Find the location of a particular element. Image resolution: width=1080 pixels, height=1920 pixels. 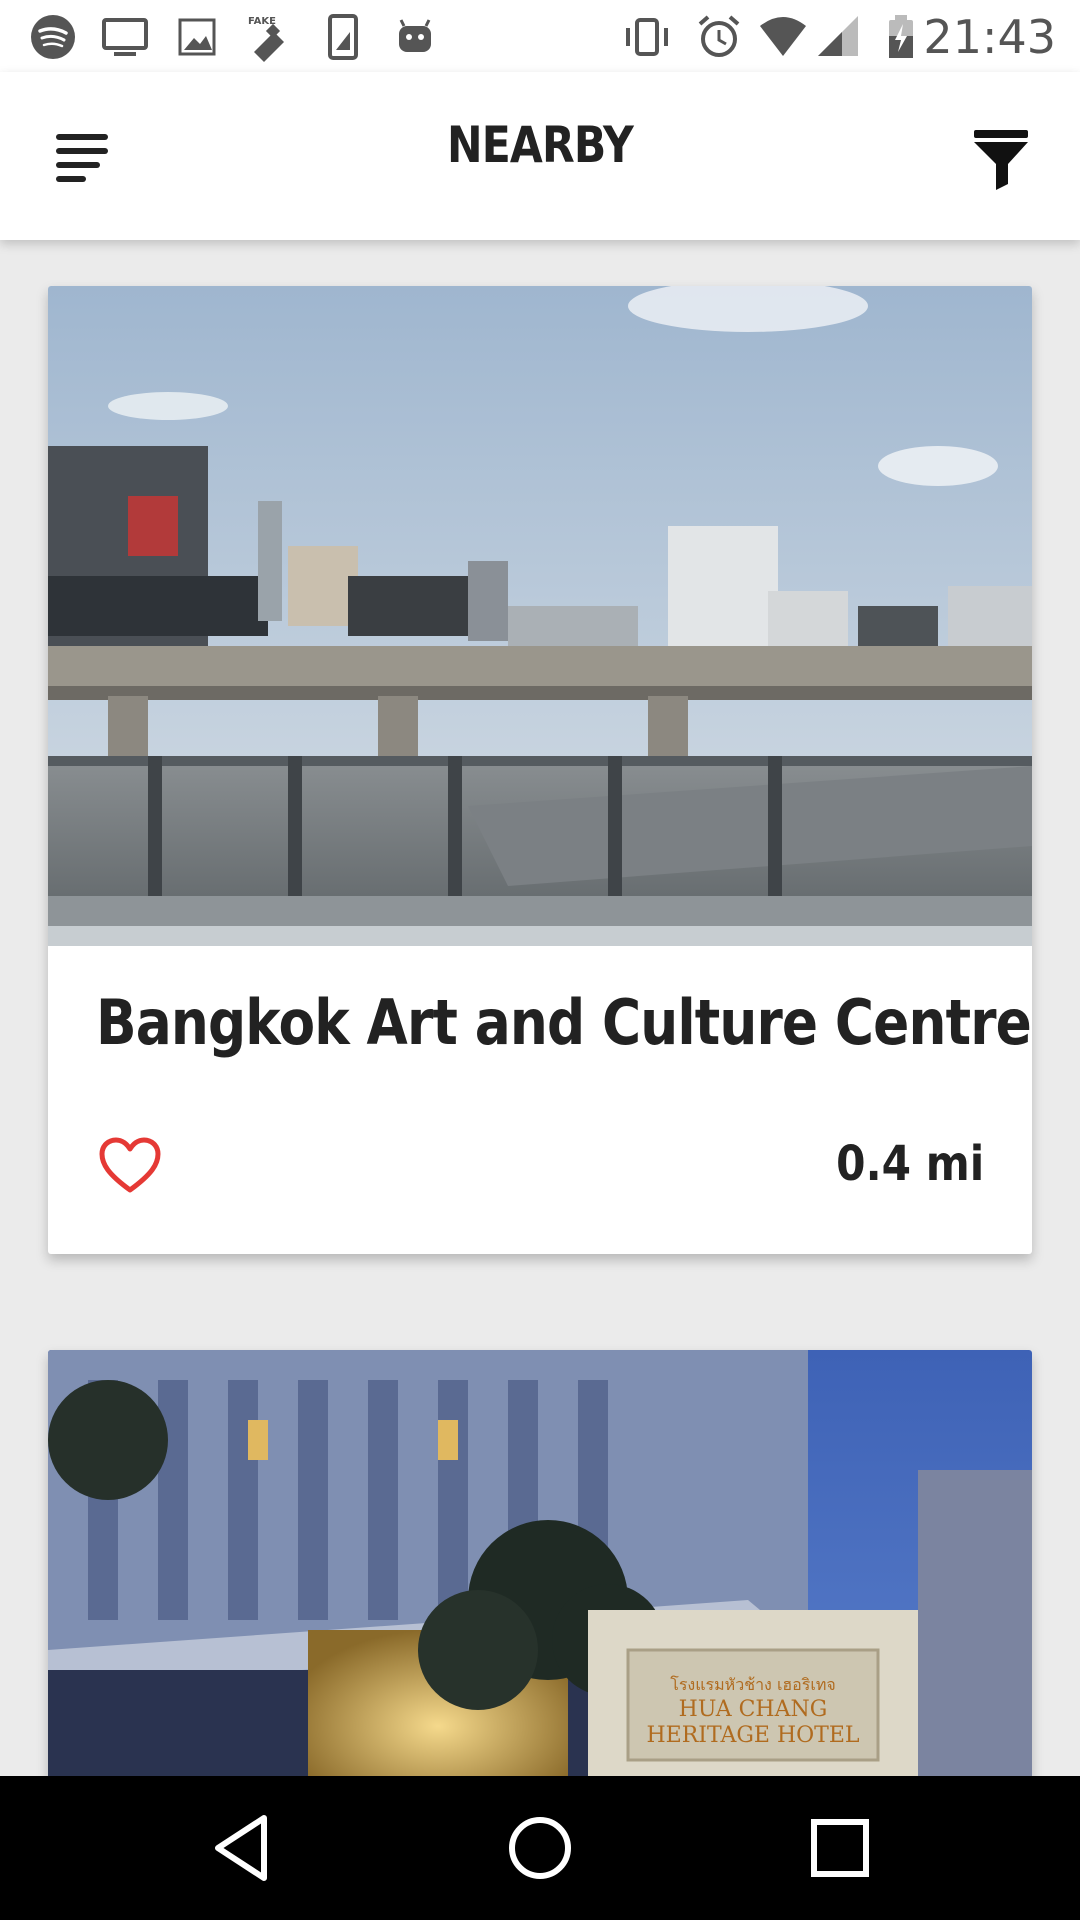

fake-gps-icon: FAKE is located at coordinates (266, 39).